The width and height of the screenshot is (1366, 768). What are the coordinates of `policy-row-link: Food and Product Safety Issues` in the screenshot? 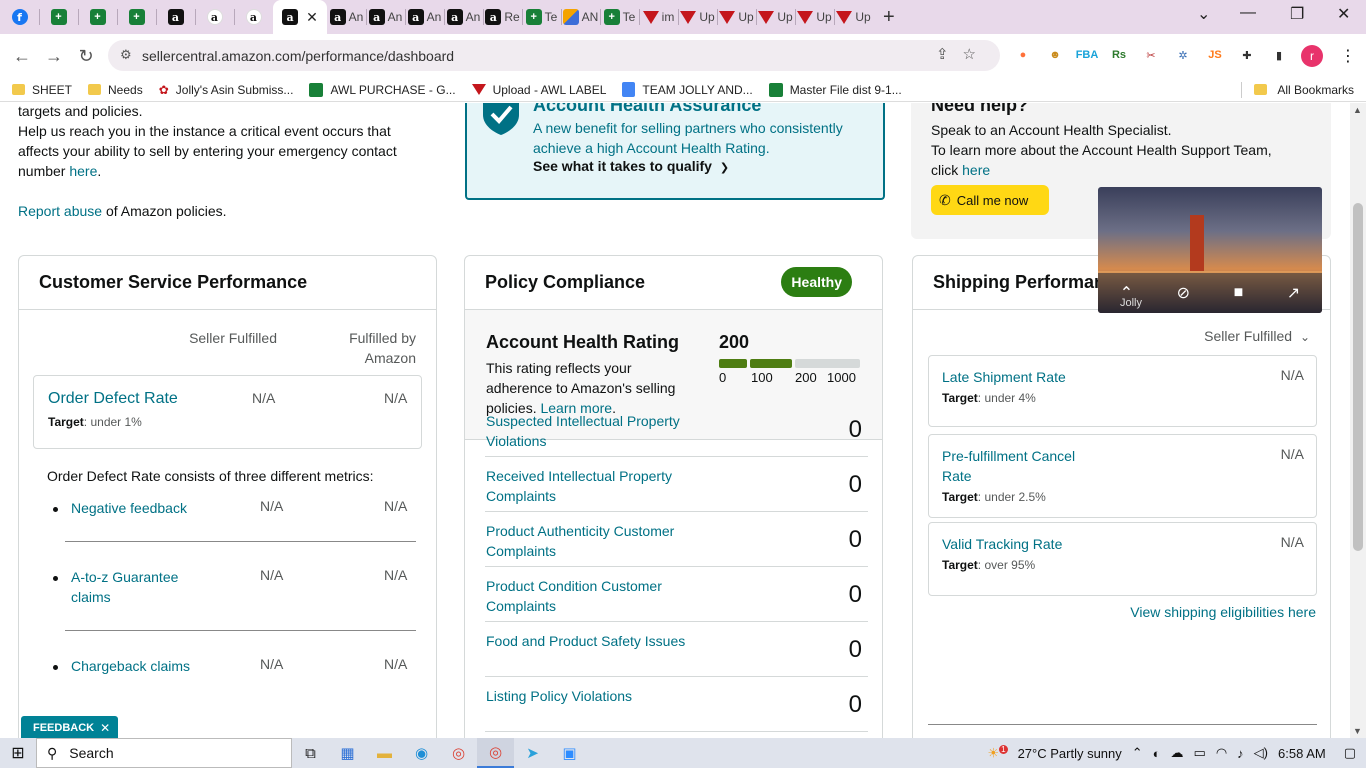 It's located at (601, 641).